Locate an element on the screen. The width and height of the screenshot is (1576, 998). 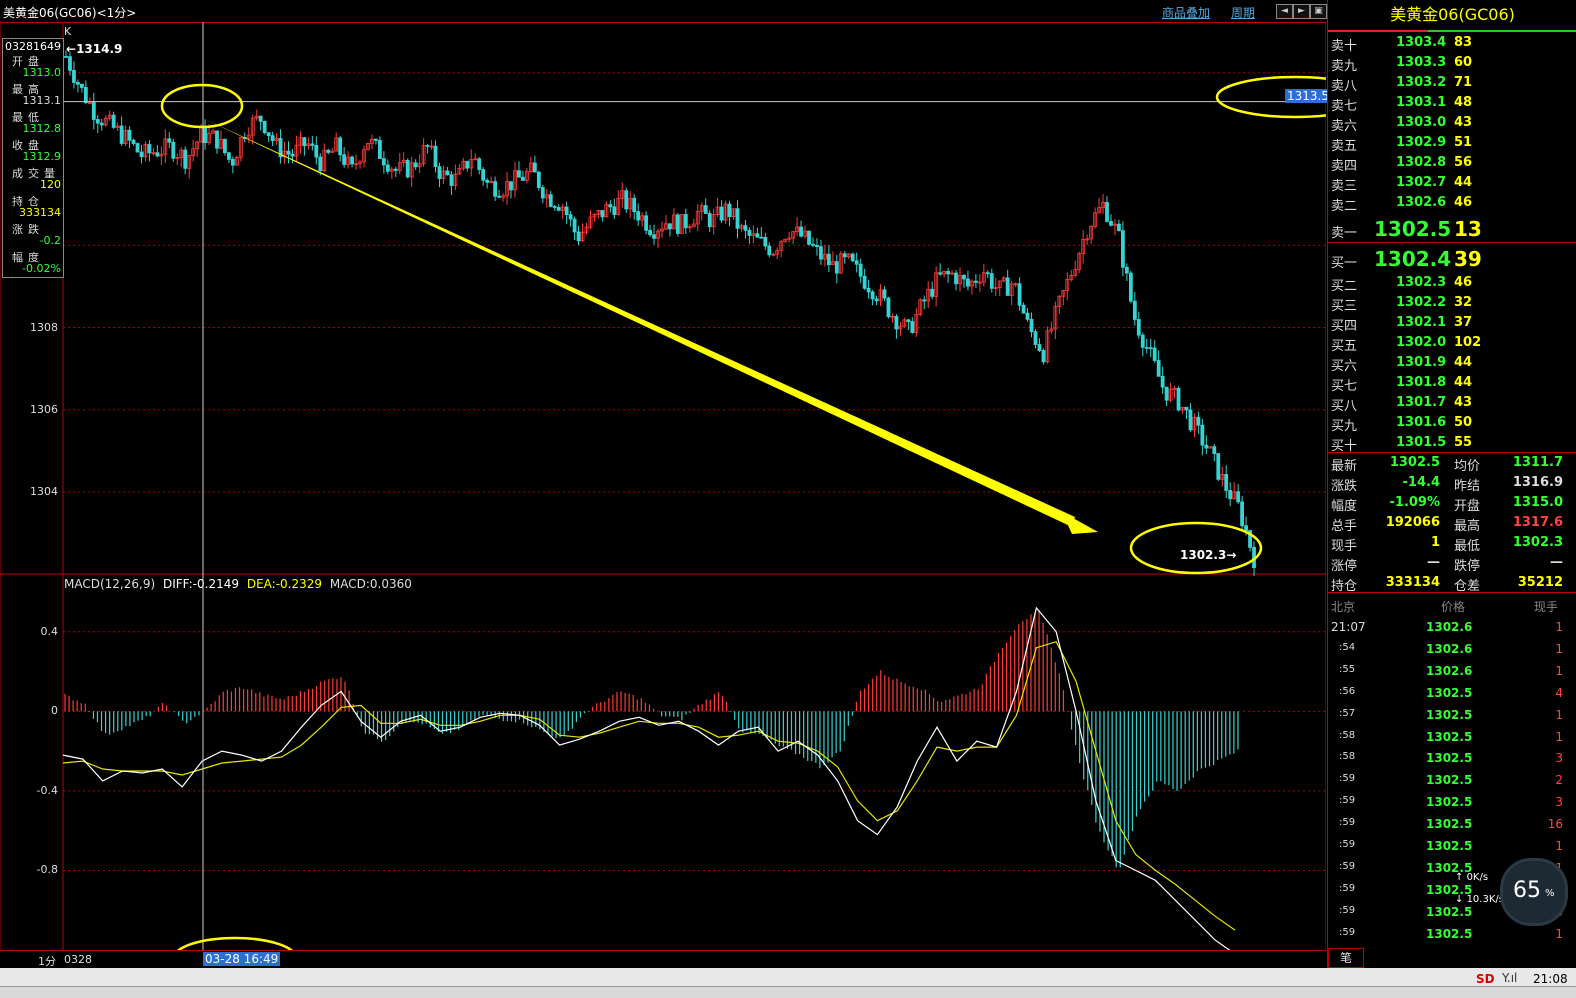
bid-label: 买九 is located at coordinates (1344, 426).